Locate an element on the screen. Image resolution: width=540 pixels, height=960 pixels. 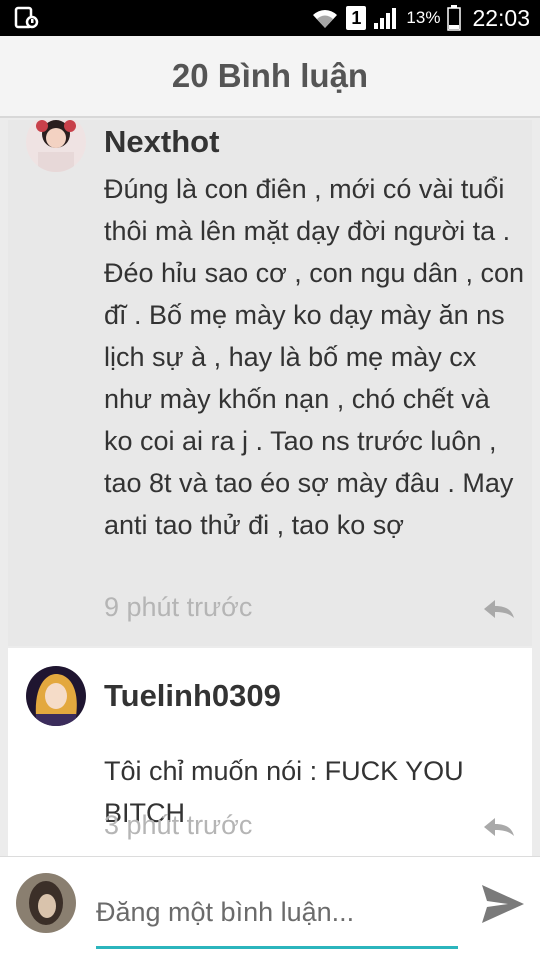
comment-time: 9 phút trước is located at coordinates (178, 607).